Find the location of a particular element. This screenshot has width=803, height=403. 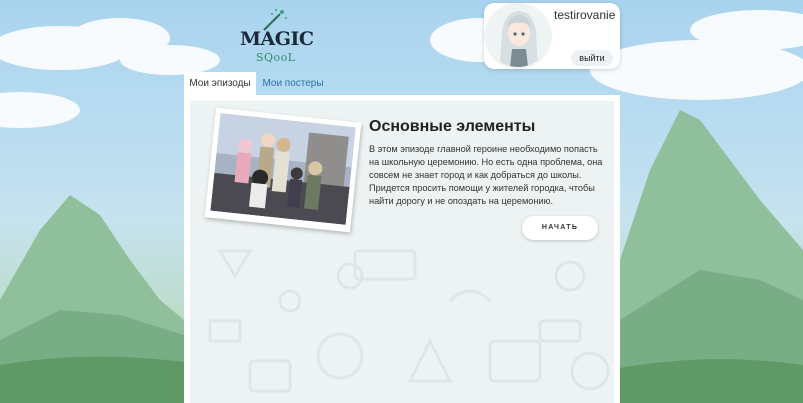

episode-title: Основные элементы is located at coordinates (452, 126).